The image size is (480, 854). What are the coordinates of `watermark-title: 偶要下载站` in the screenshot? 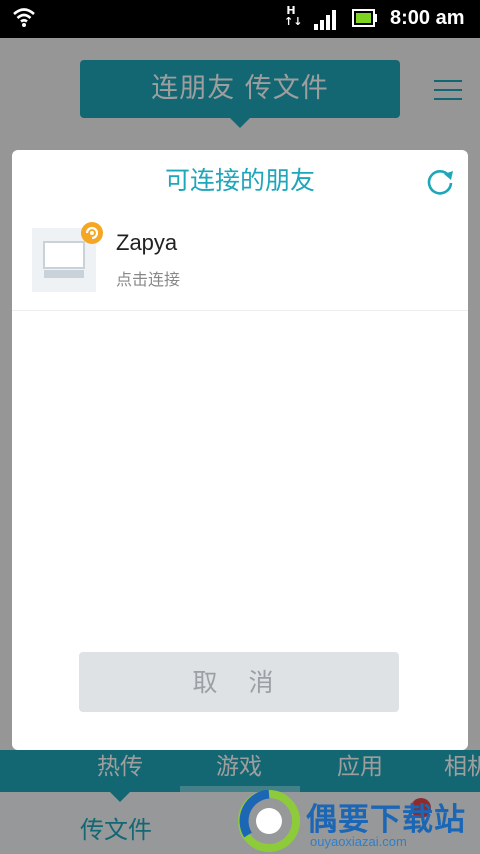 It's located at (386, 820).